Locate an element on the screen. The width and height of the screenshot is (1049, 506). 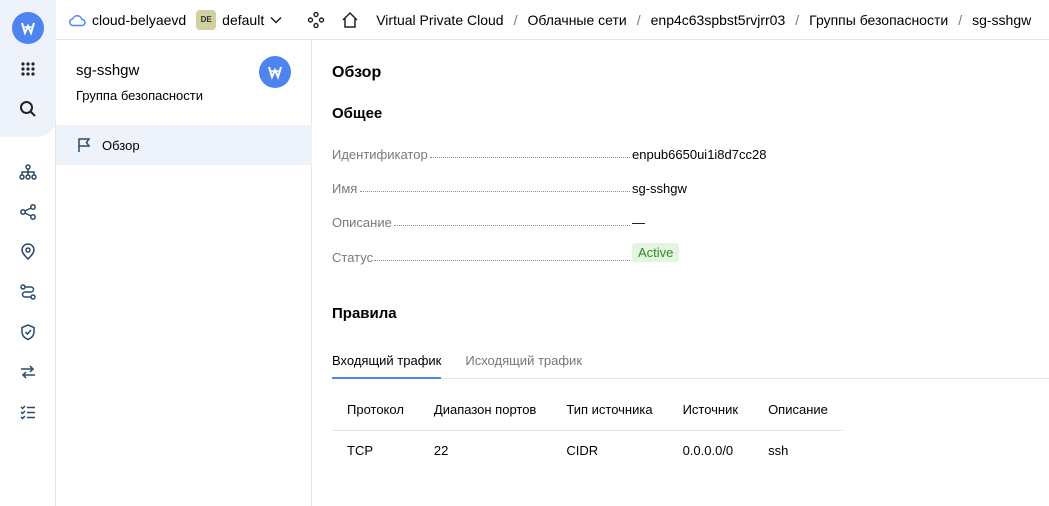
global-nav-rail is located at coordinates (28, 253).